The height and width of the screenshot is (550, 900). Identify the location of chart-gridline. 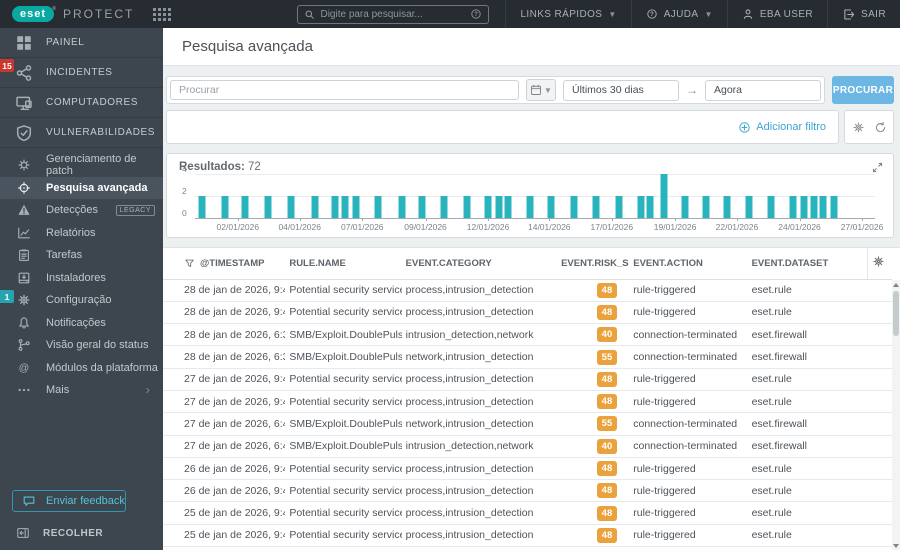
(535, 174).